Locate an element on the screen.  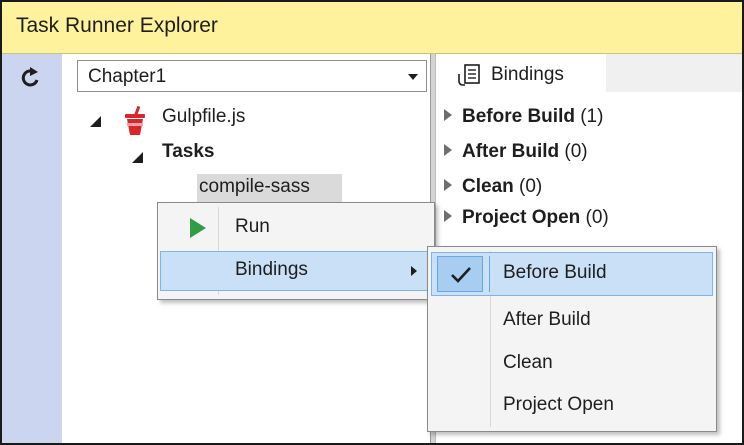
binding-clean: Clean (0) is located at coordinates (493, 187).